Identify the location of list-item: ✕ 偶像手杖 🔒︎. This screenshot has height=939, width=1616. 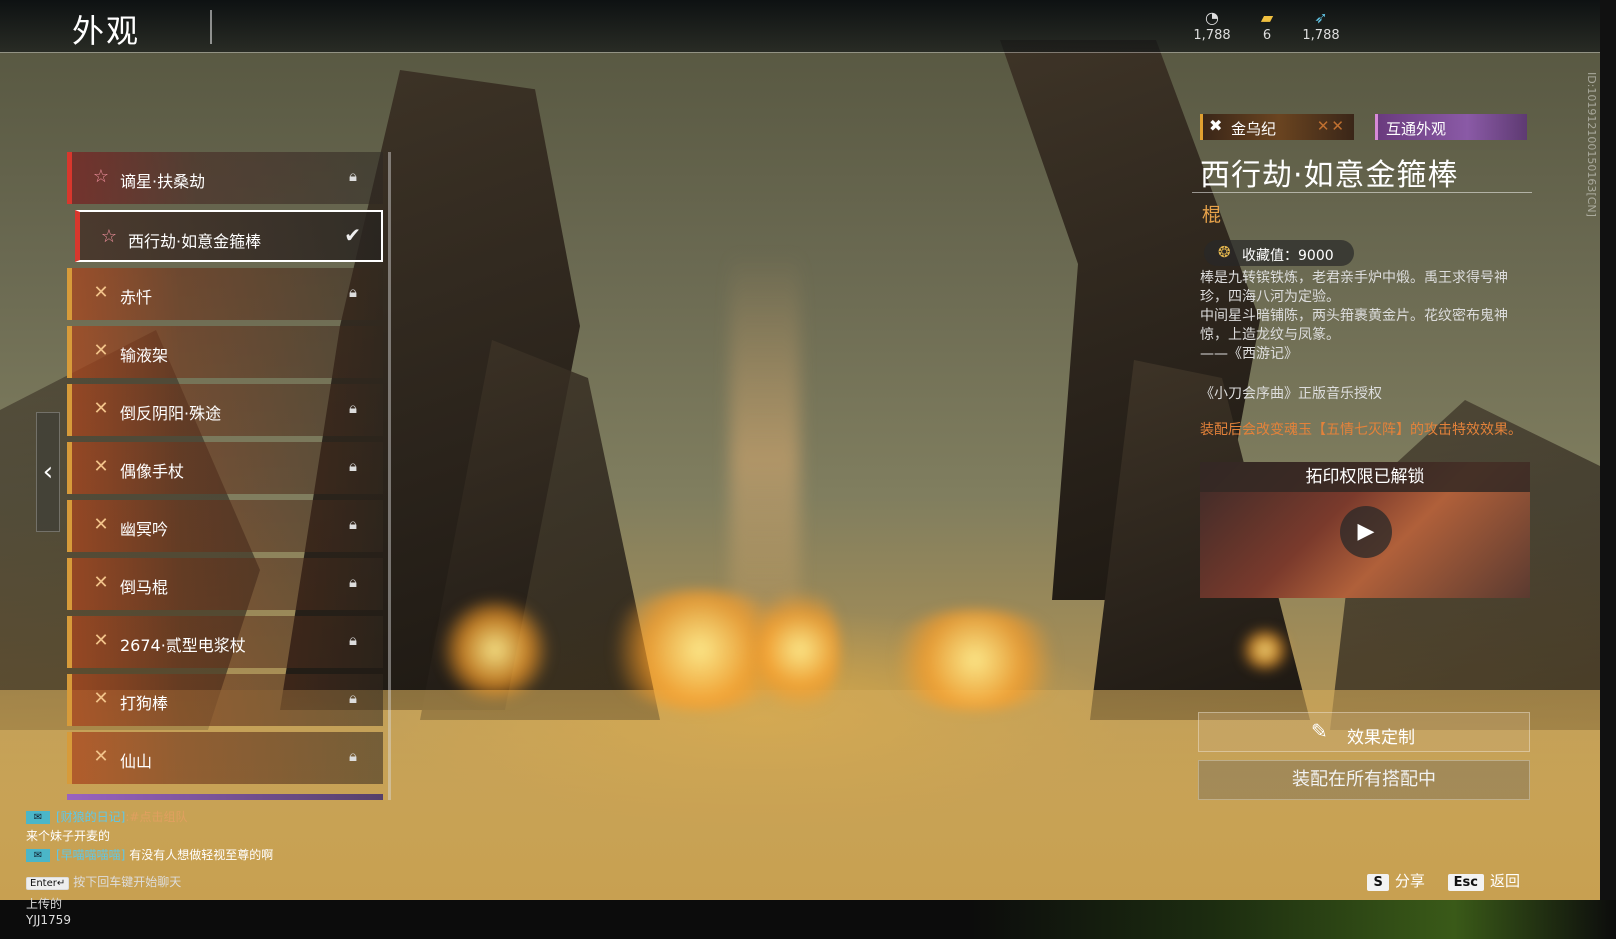
(225, 468).